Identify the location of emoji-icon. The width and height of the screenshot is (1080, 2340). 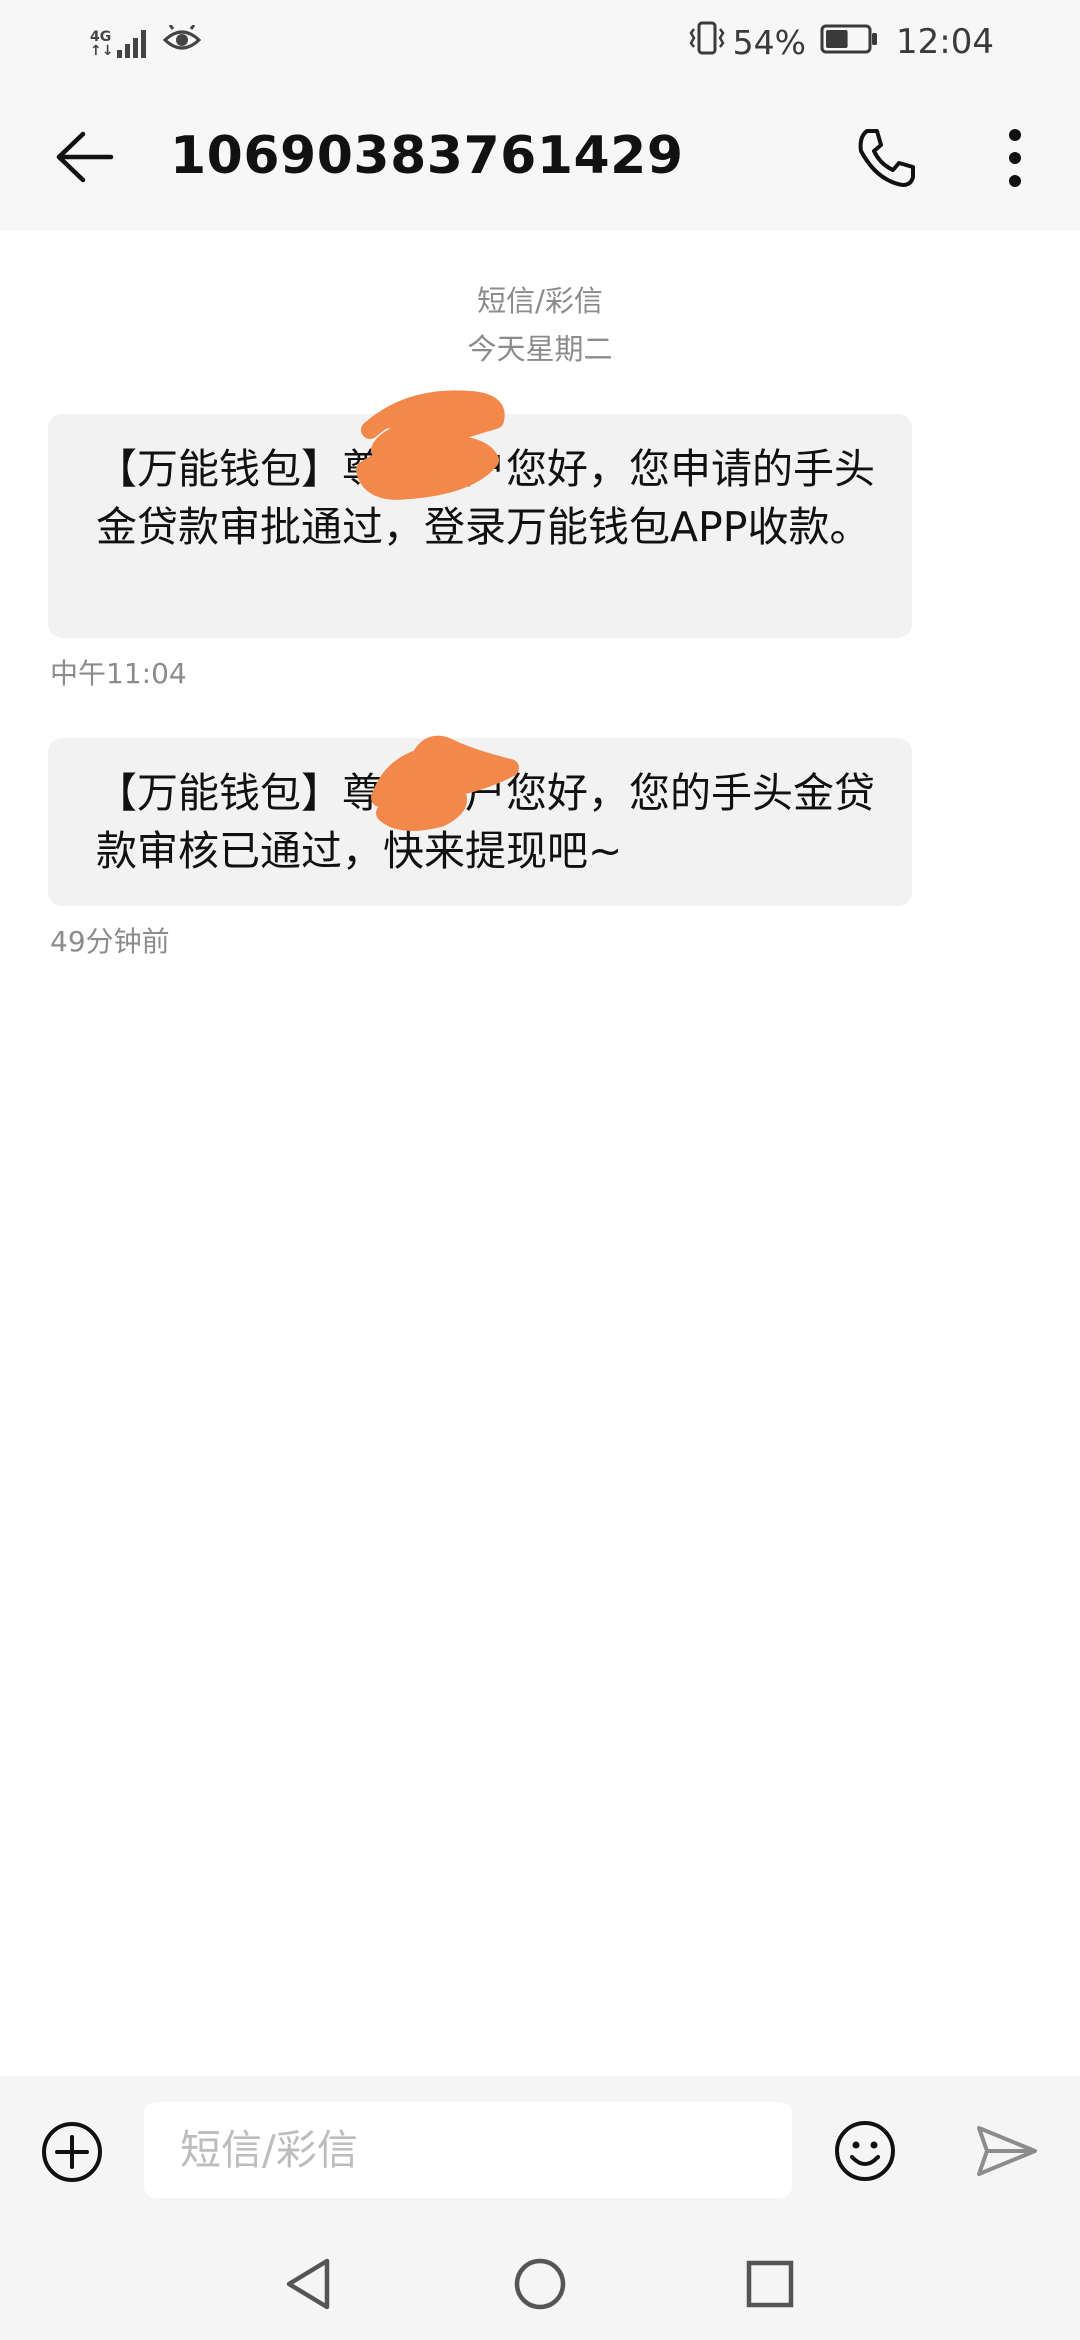
(865, 2151).